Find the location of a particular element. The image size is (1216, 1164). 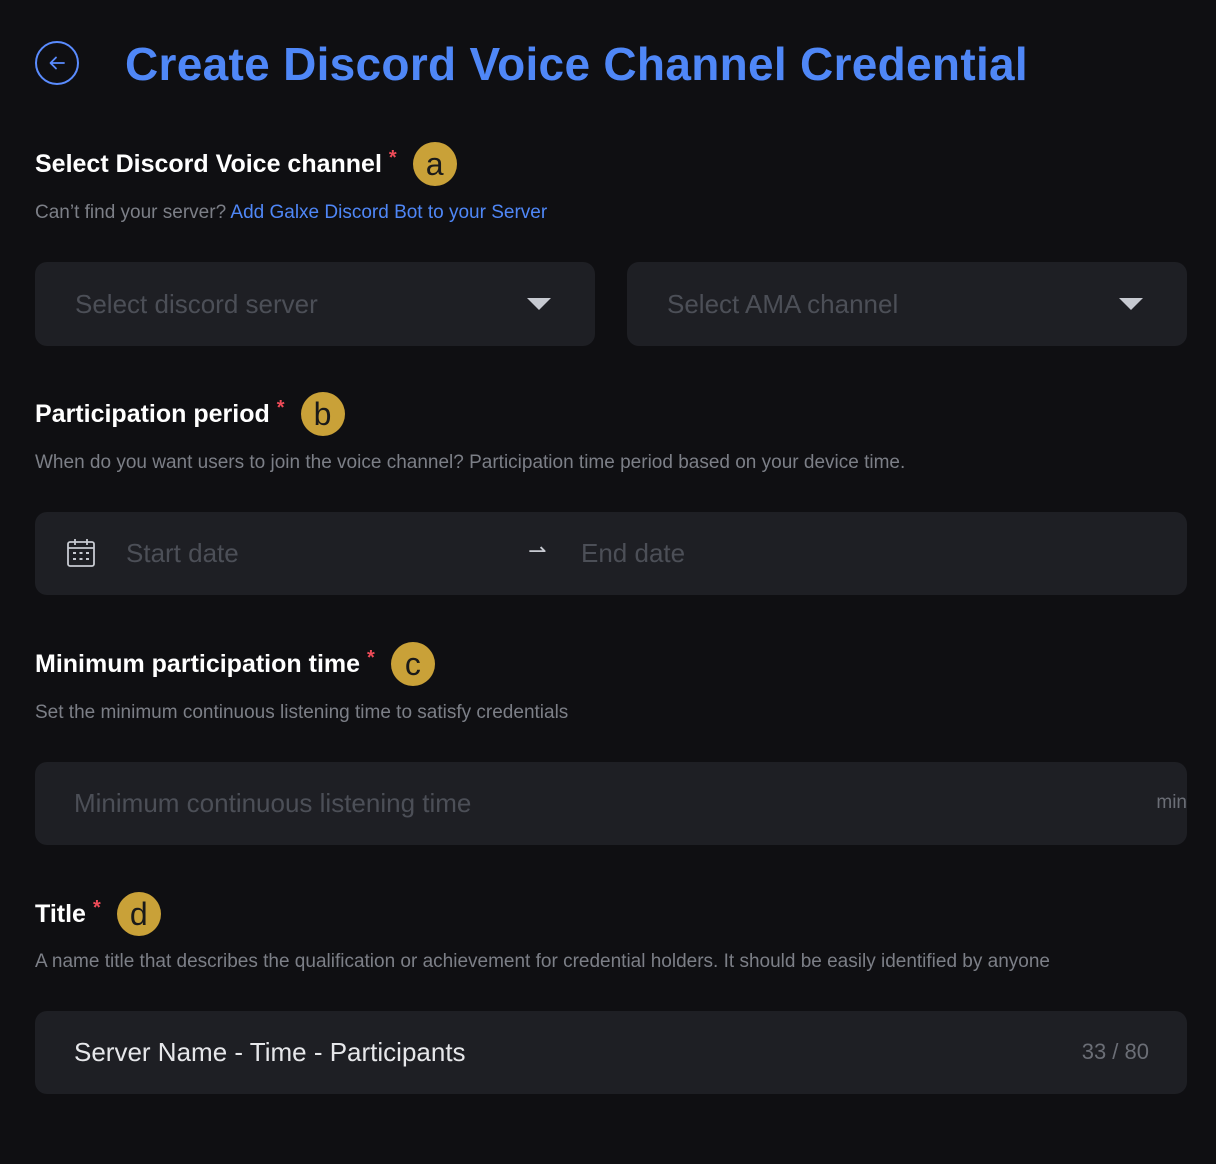

select-placeholder: Select AMA channel is located at coordinates (783, 303).